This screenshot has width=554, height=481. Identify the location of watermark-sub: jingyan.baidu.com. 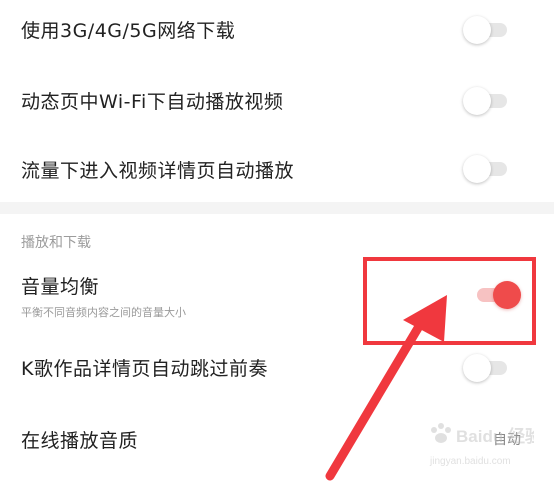
(470, 461).